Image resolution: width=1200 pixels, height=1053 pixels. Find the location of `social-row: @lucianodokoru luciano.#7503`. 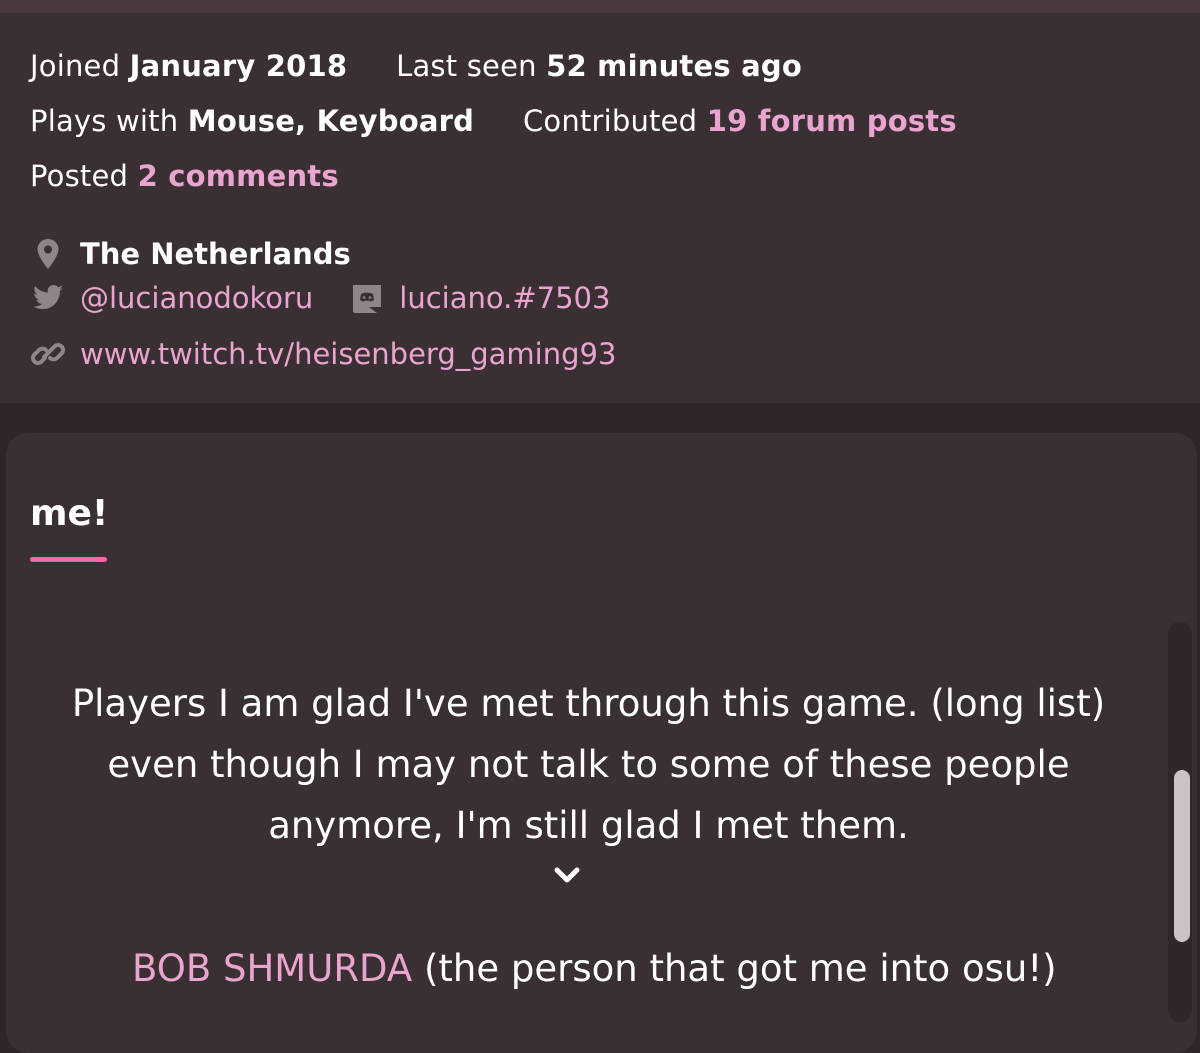

social-row: @lucianodokoru luciano.#7503 is located at coordinates (320, 298).